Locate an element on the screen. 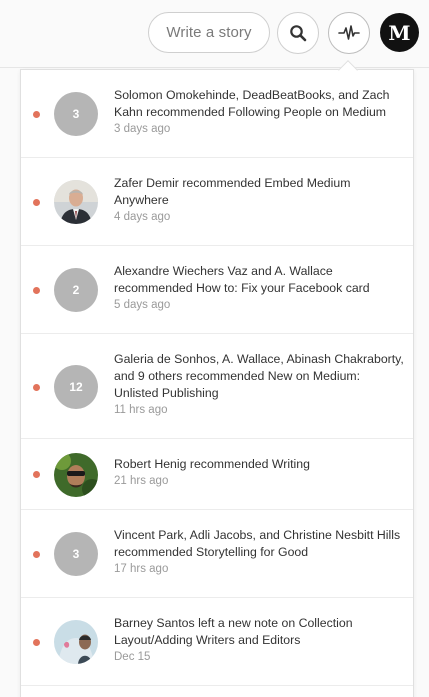 Image resolution: width=429 pixels, height=697 pixels. logo-letter: M is located at coordinates (399, 32).